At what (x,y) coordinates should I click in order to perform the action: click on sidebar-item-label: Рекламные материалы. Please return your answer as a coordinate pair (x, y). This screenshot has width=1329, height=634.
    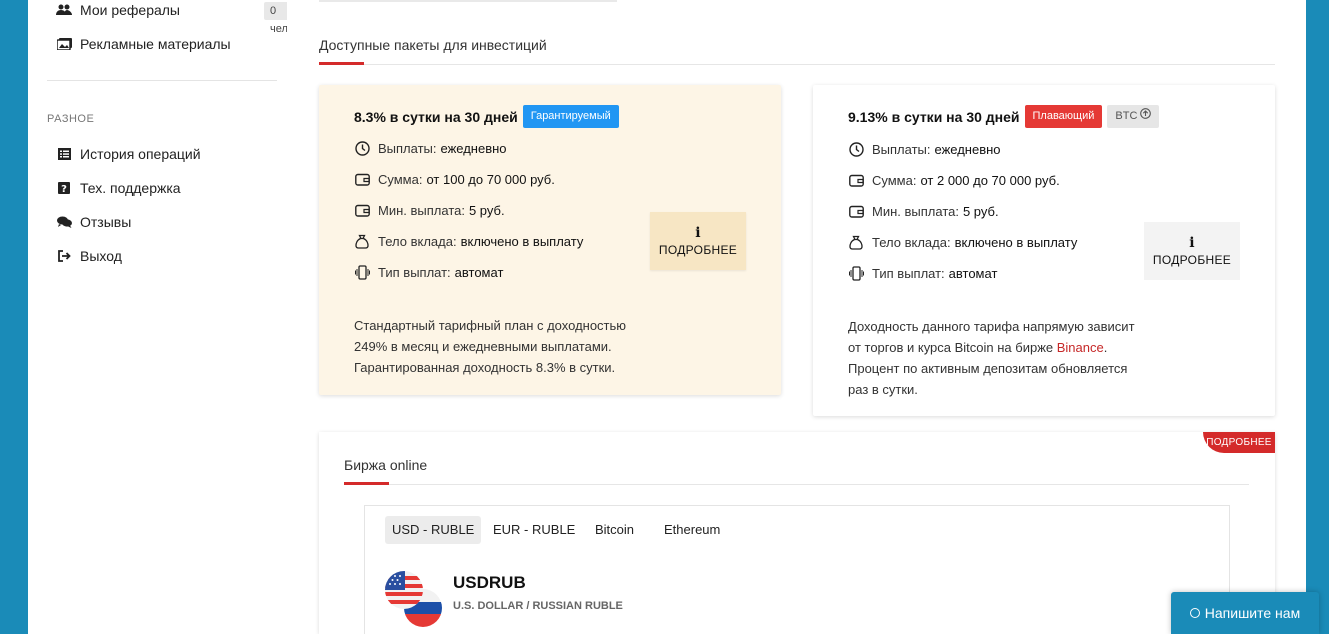
    Looking at the image, I should click on (155, 44).